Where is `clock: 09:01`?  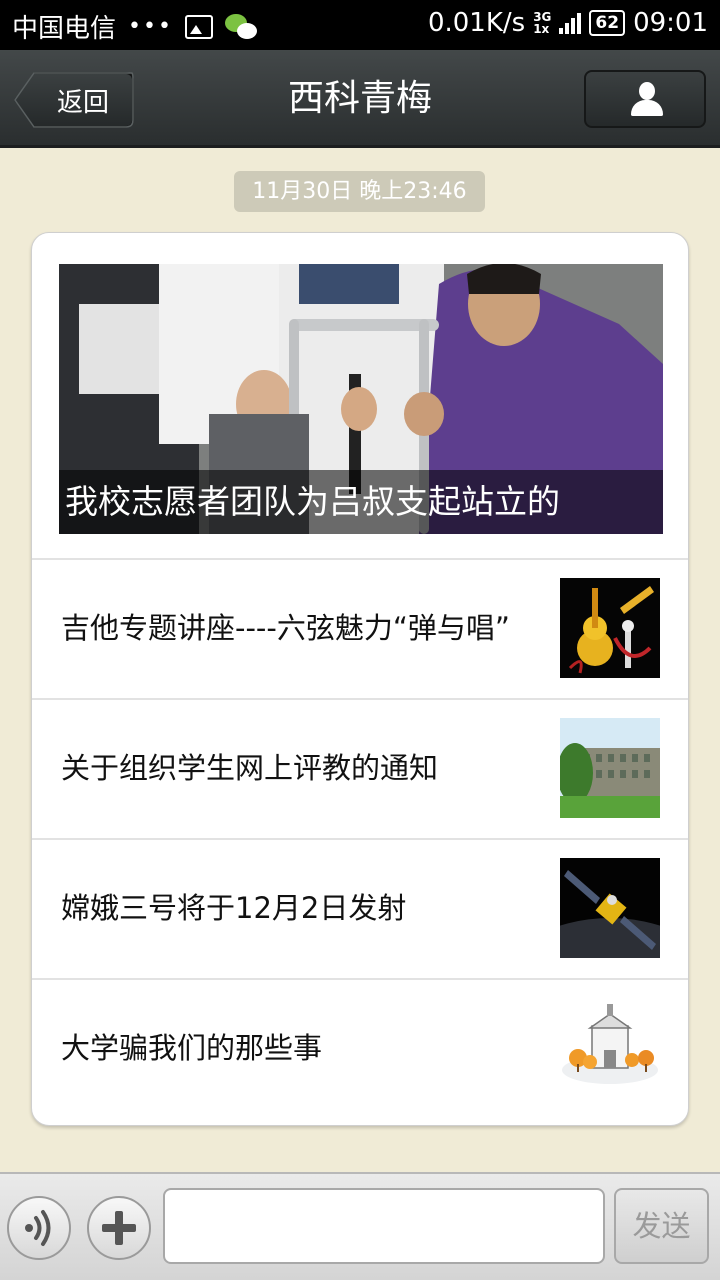
clock: 09:01 is located at coordinates (670, 23).